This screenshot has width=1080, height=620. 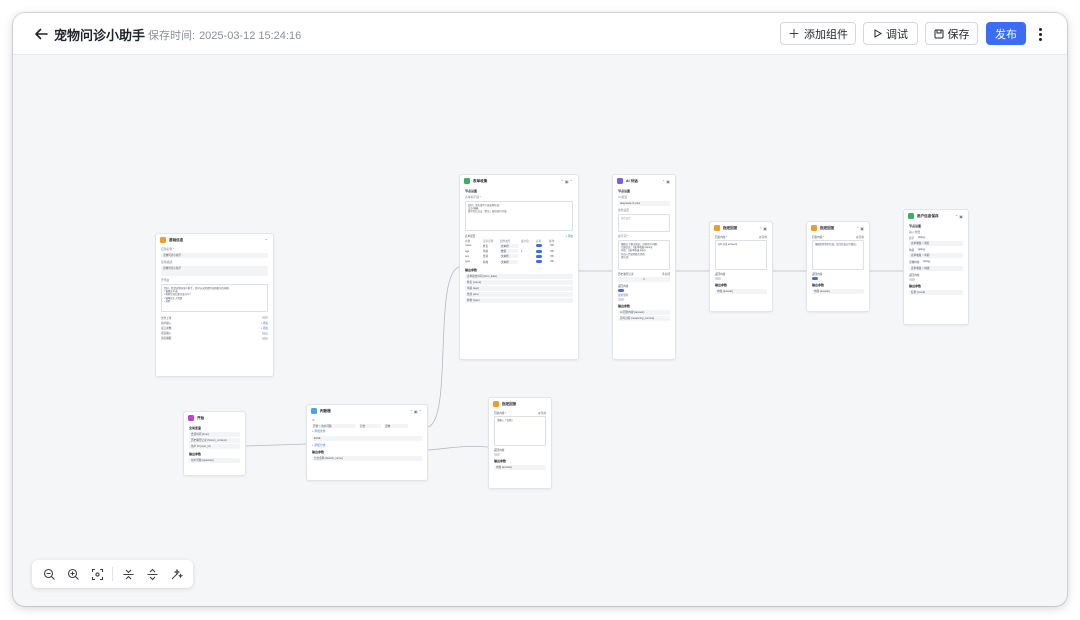 I want to click on save-field-header: 名字 string, so click(x=936, y=237).